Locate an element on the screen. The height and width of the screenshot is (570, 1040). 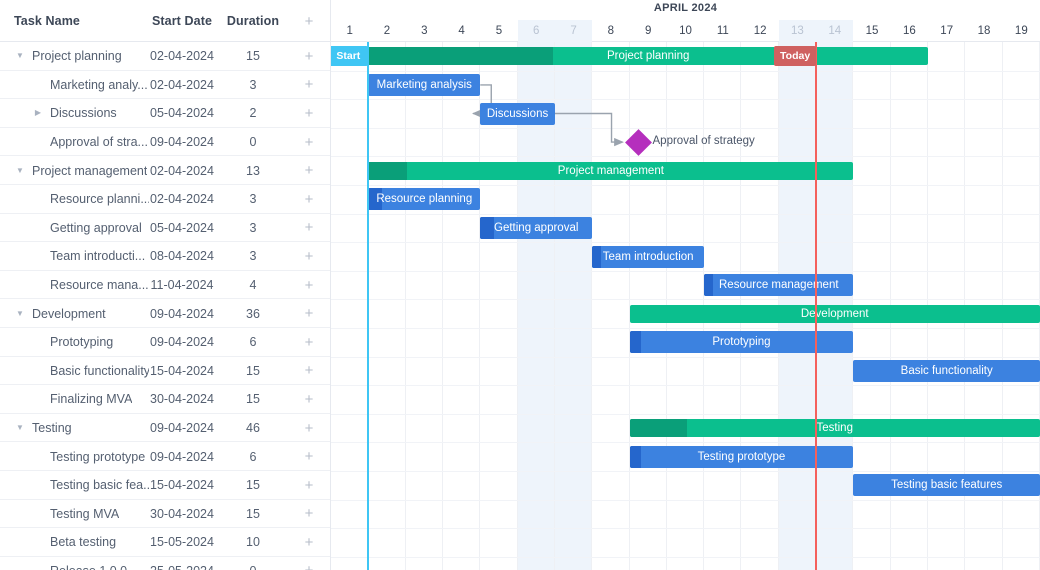
day-header-18: 18 is located at coordinates (983, 31).